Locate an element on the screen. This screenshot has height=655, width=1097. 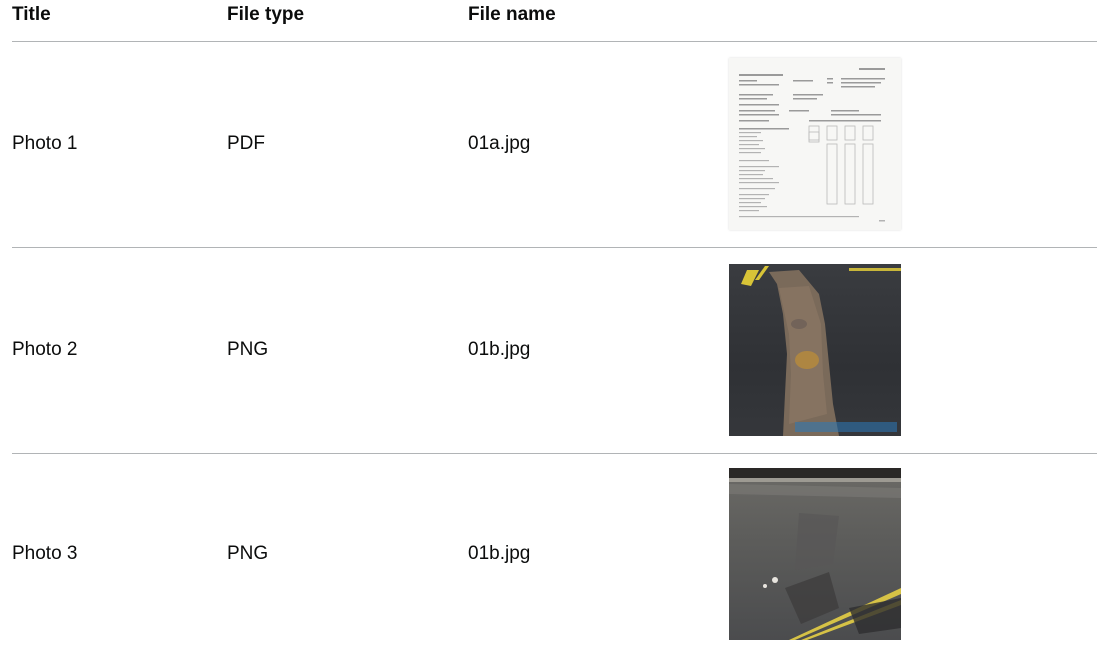
road-yellow-lines-thumbnail is located at coordinates (815, 554).